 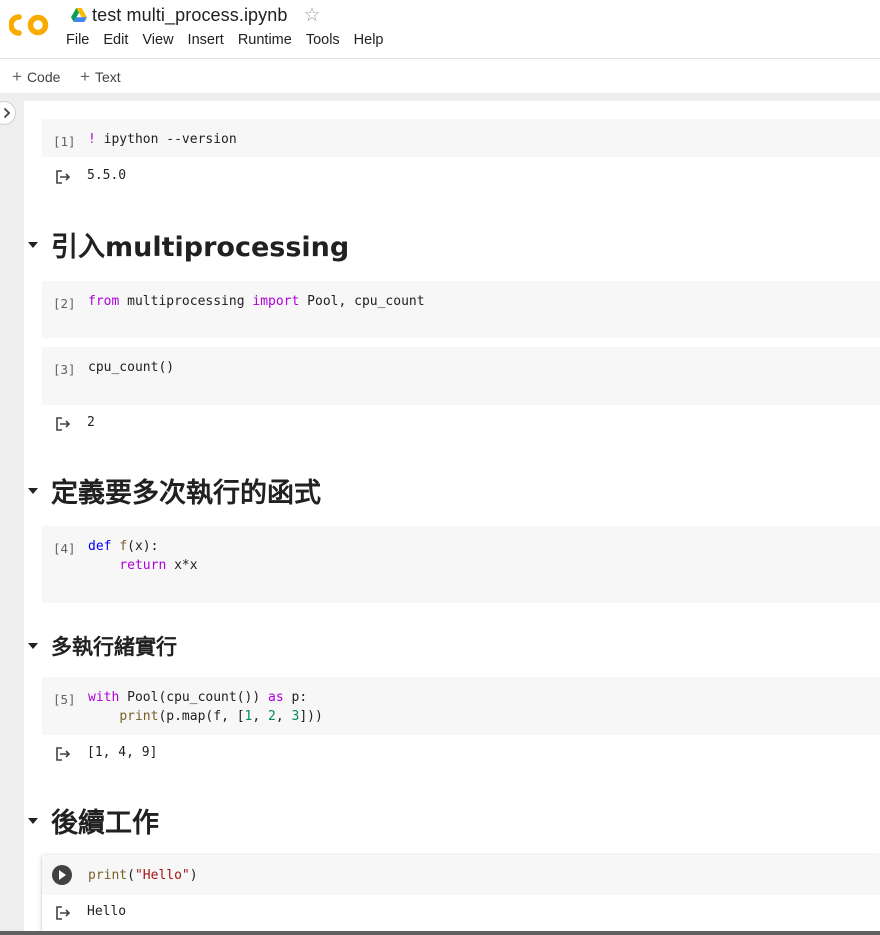 I want to click on menu-insert: Insert, so click(x=206, y=40).